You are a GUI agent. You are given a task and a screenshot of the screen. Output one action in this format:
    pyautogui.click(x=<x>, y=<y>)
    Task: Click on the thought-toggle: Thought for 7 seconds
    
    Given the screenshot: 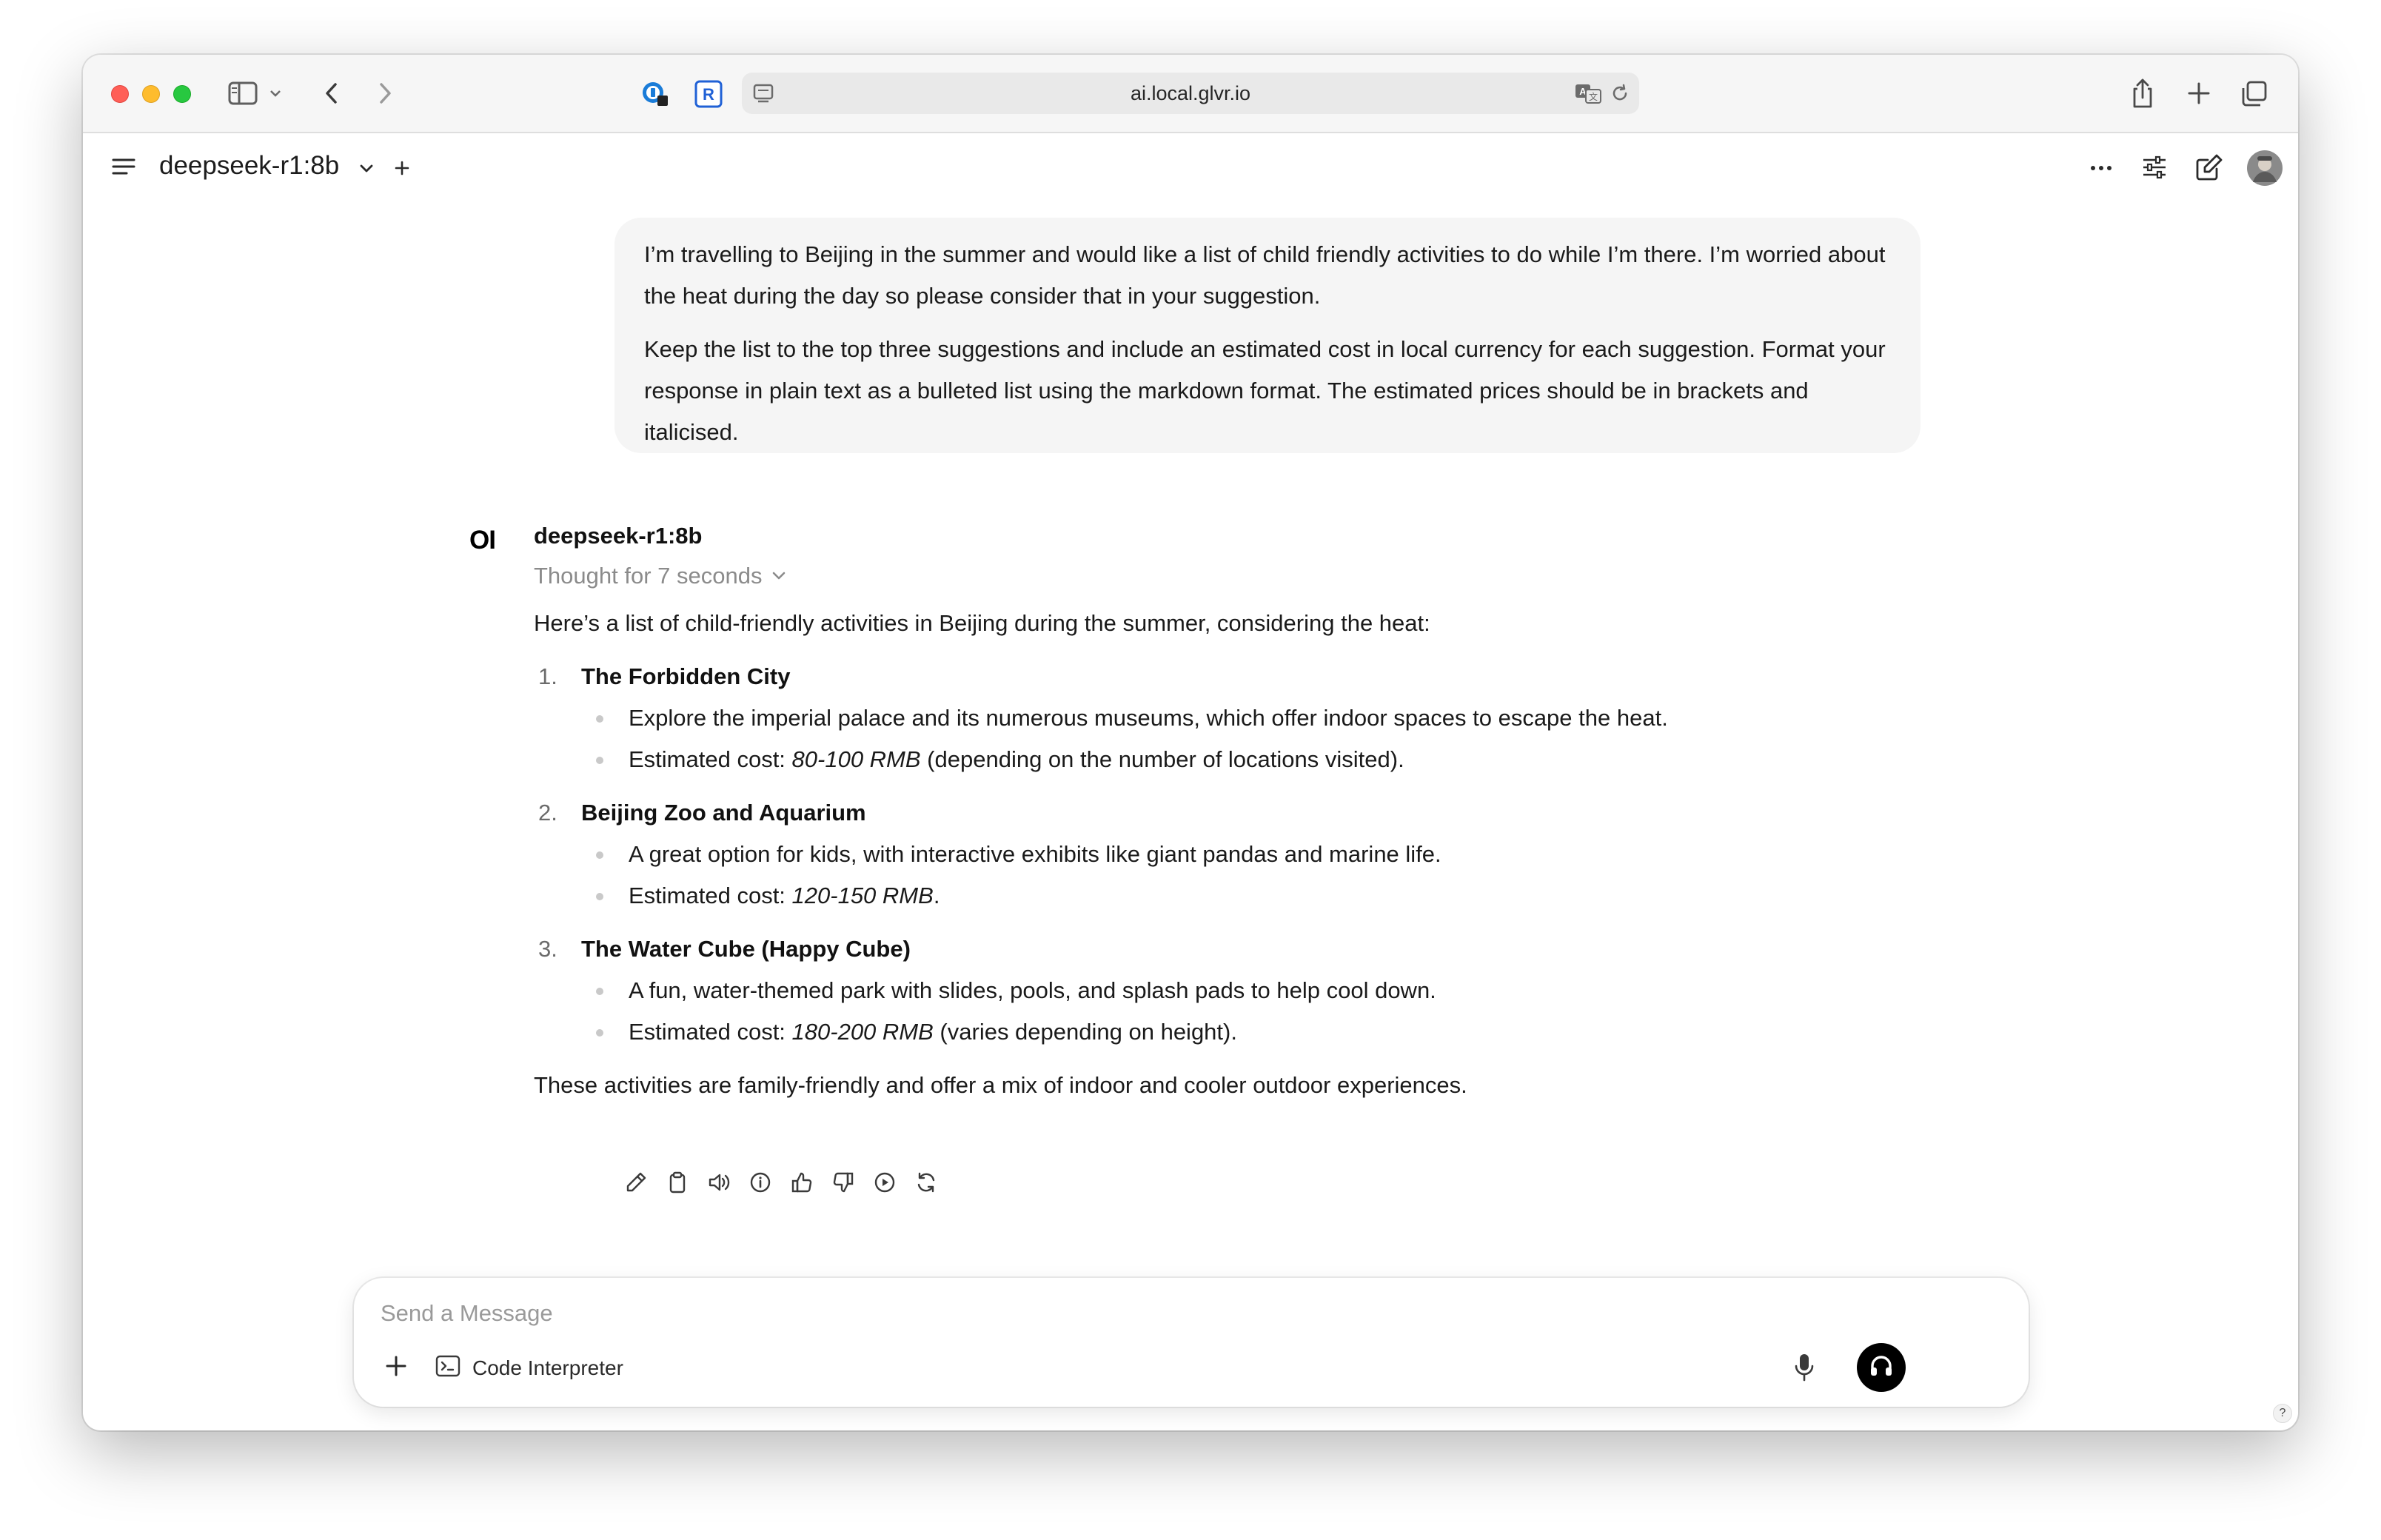 What is the action you would take?
    pyautogui.click(x=660, y=576)
    